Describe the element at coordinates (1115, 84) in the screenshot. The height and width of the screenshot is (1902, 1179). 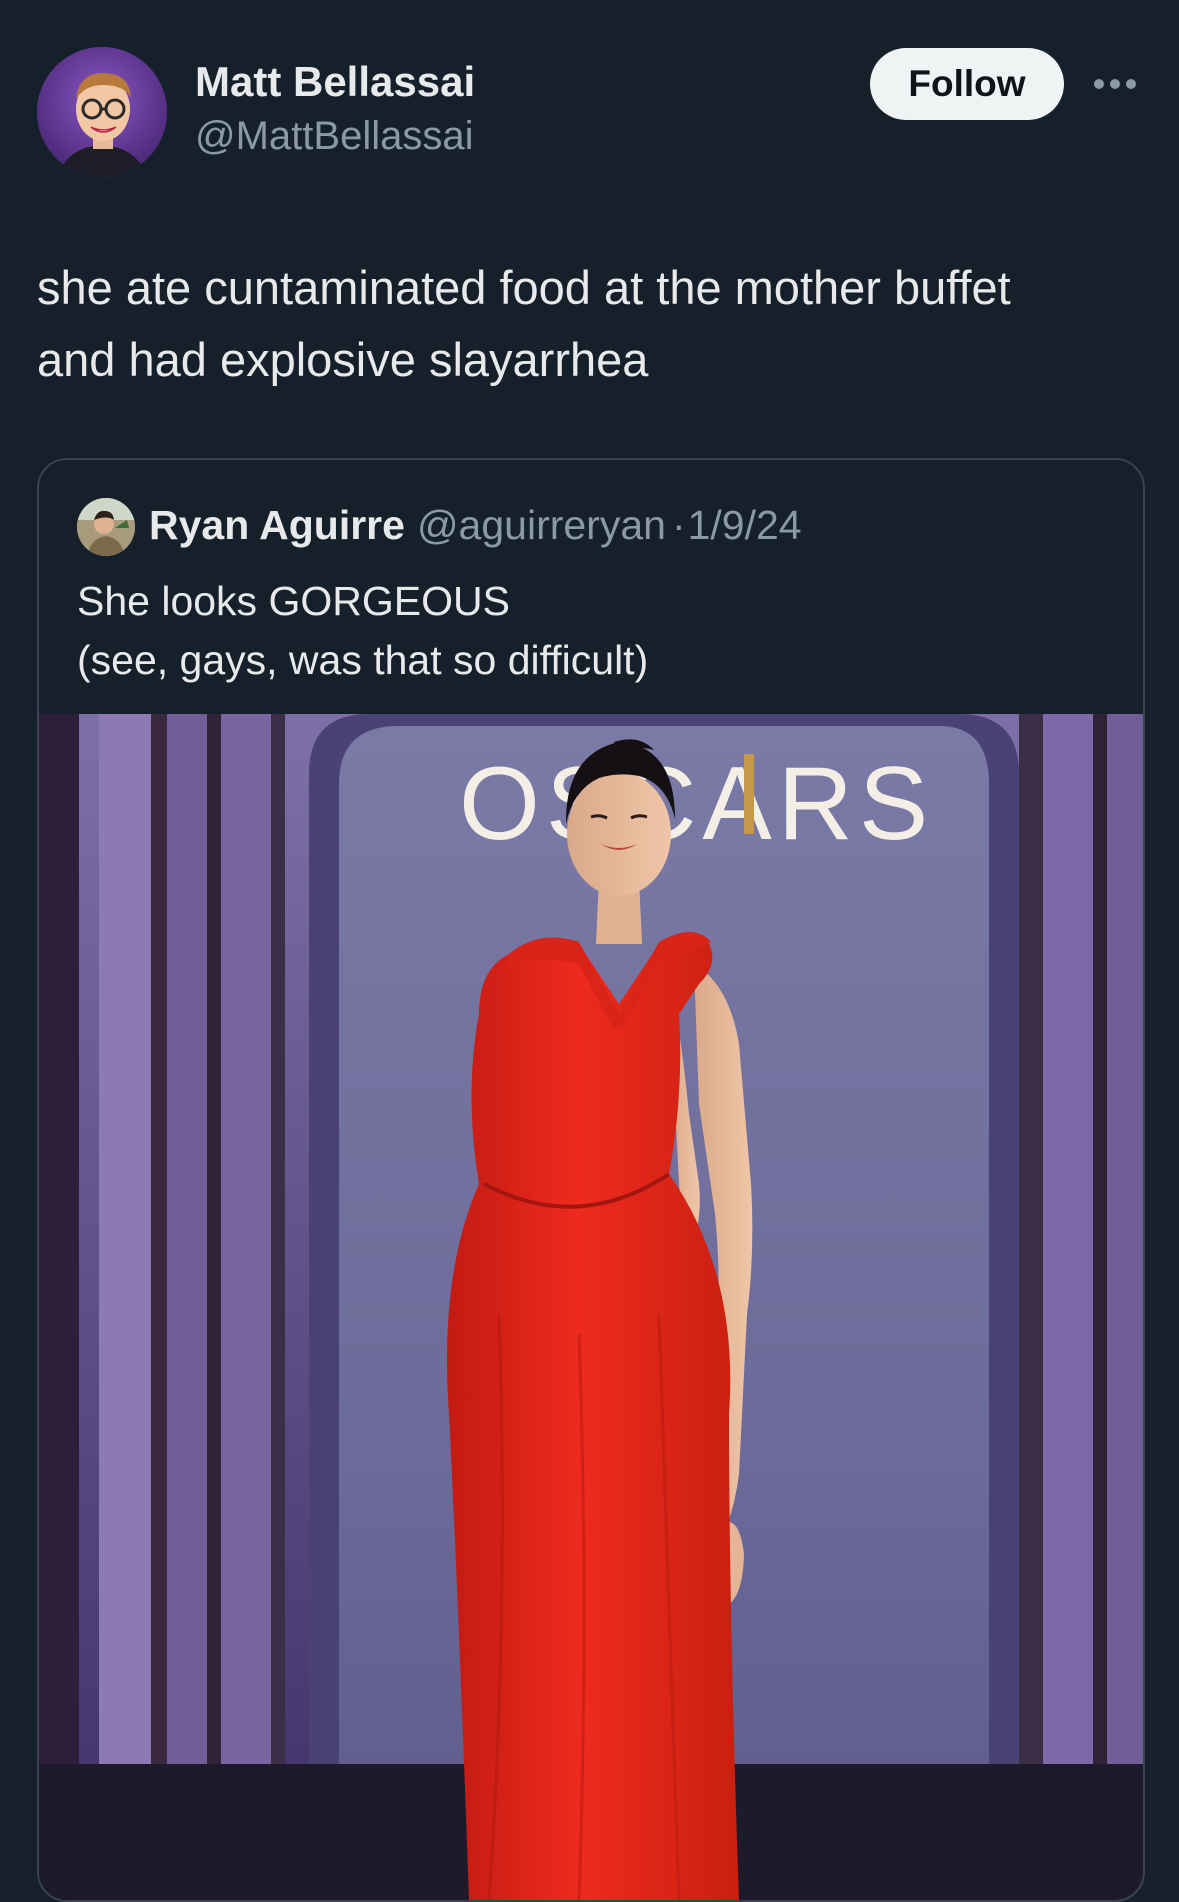
I see `more-dots-icon` at that location.